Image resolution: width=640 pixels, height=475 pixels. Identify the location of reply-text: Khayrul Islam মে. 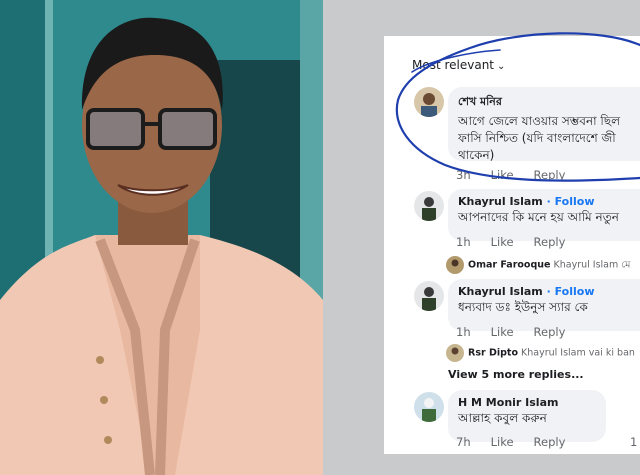
(592, 265).